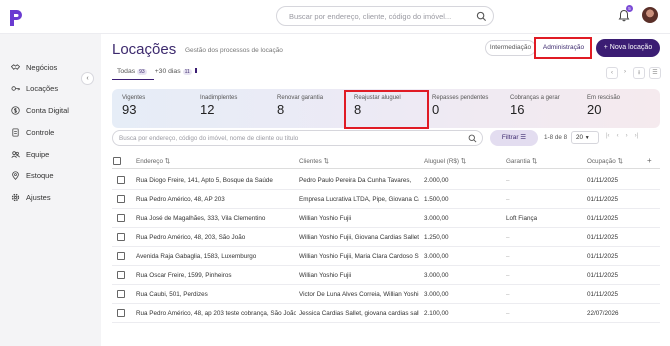  What do you see at coordinates (436, 237) in the screenshot?
I see `cell-aluguel: 1.250,00` at bounding box center [436, 237].